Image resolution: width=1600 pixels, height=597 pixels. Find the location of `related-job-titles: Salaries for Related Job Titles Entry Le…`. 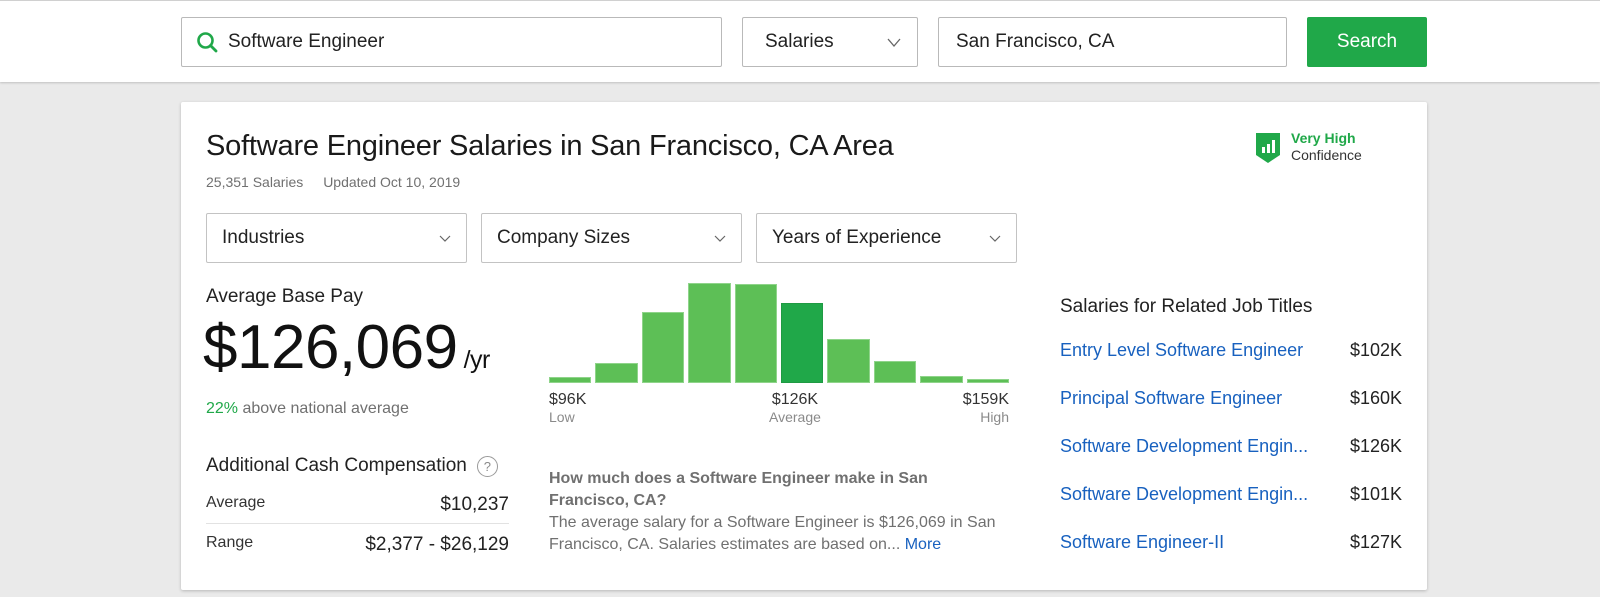

related-job-titles: Salaries for Related Job Titles Entry Le… is located at coordinates (1231, 438).